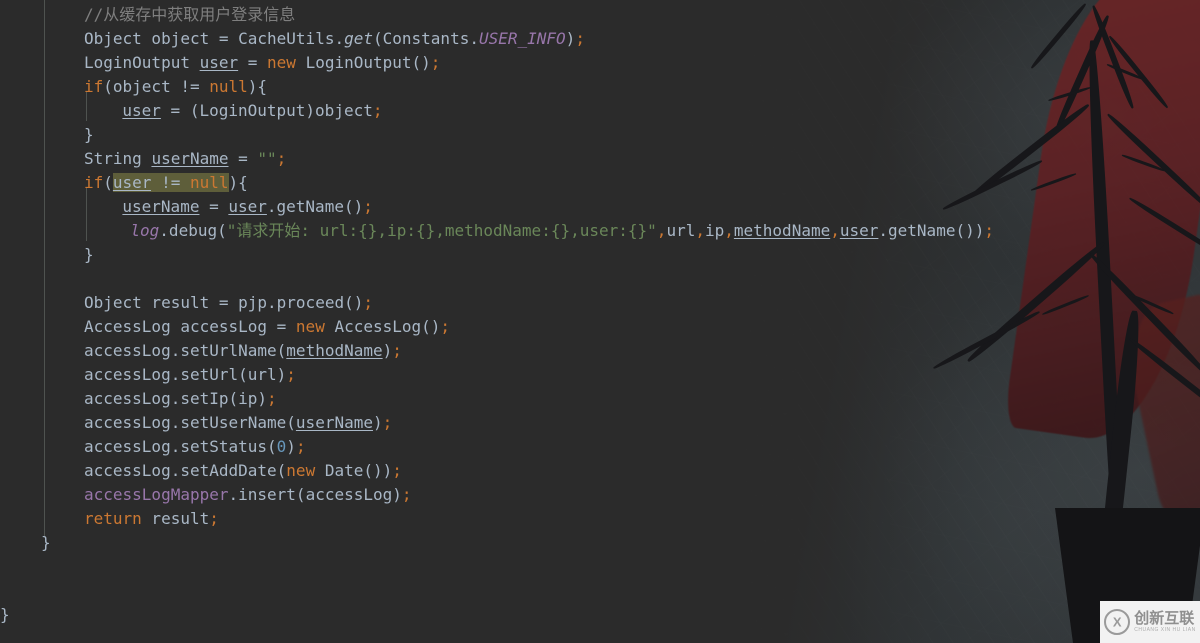  What do you see at coordinates (522, 38) in the screenshot?
I see `code-token: USER_INFO` at bounding box center [522, 38].